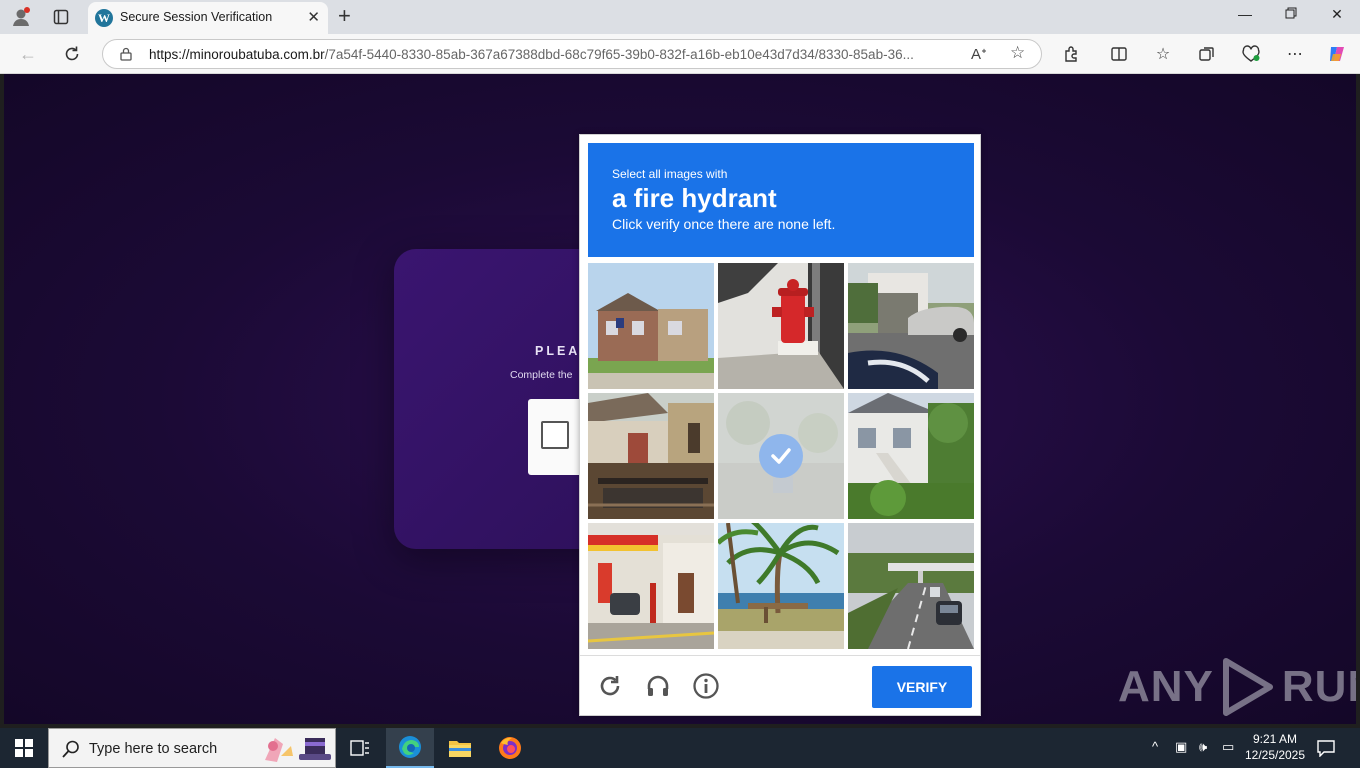  Describe the element at coordinates (72, 54) in the screenshot. I see `refresh-icon` at that location.